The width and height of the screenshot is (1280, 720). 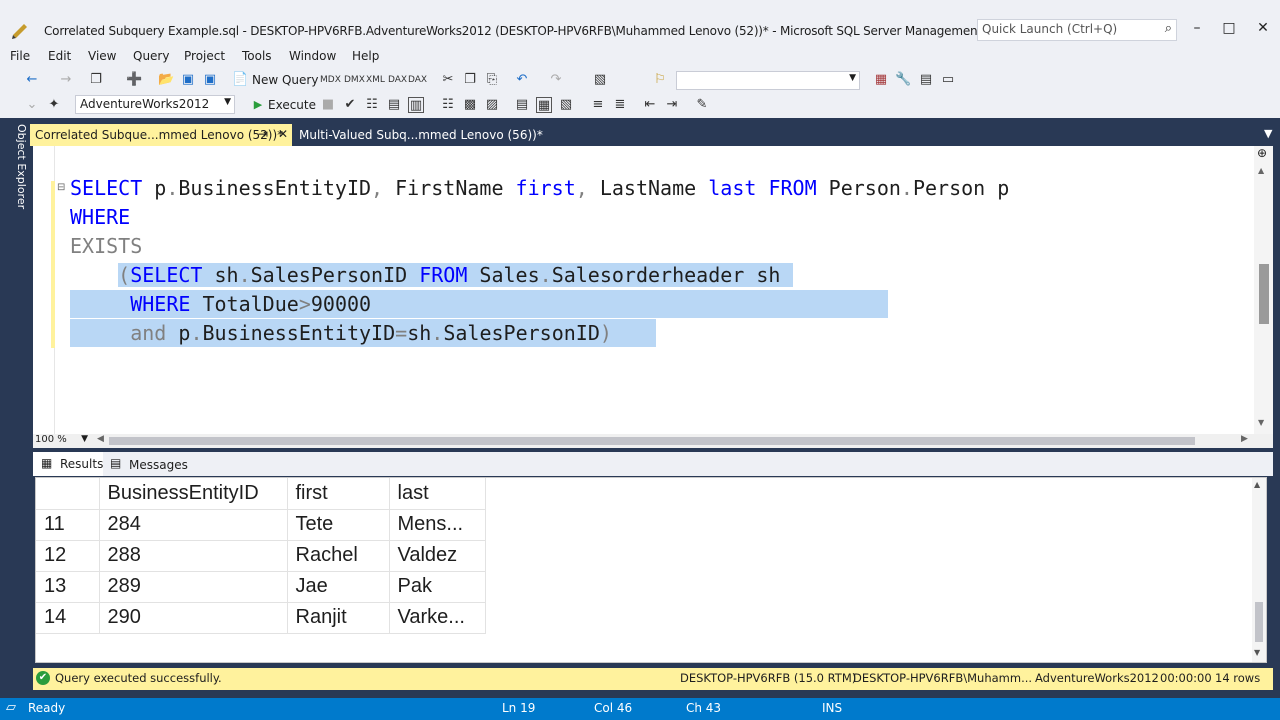 What do you see at coordinates (338, 618) in the screenshot?
I see `cell: Ranjit` at bounding box center [338, 618].